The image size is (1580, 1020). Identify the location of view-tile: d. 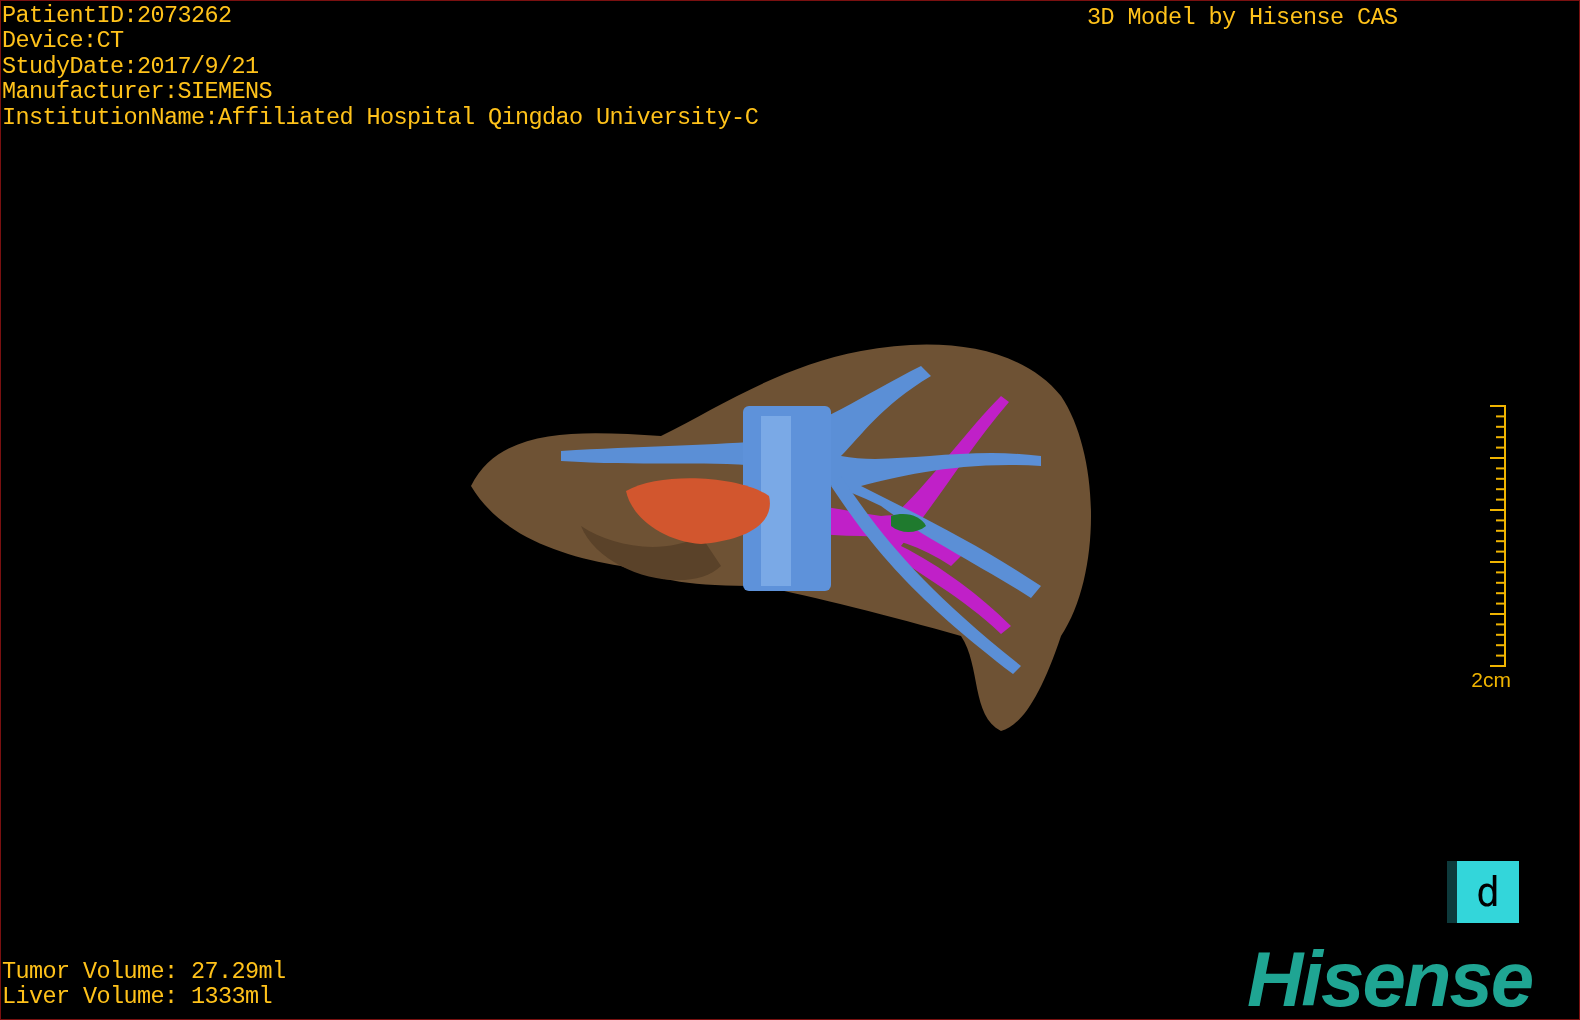
(1483, 892).